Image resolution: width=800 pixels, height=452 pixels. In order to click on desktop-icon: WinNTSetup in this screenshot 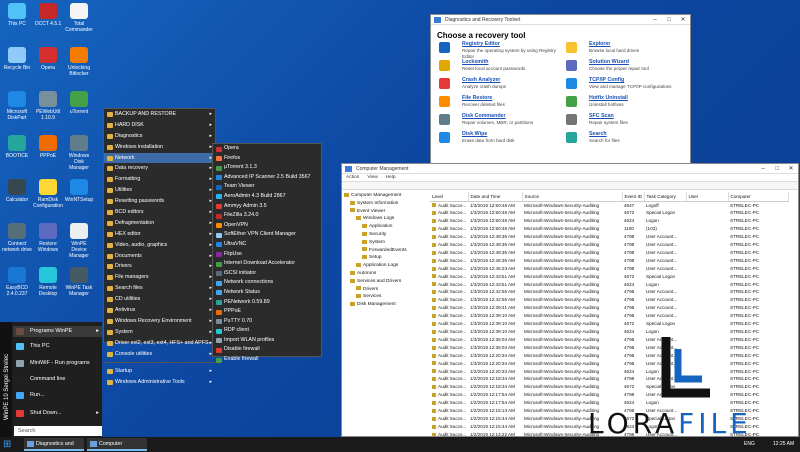, I will do `click(79, 191)`.